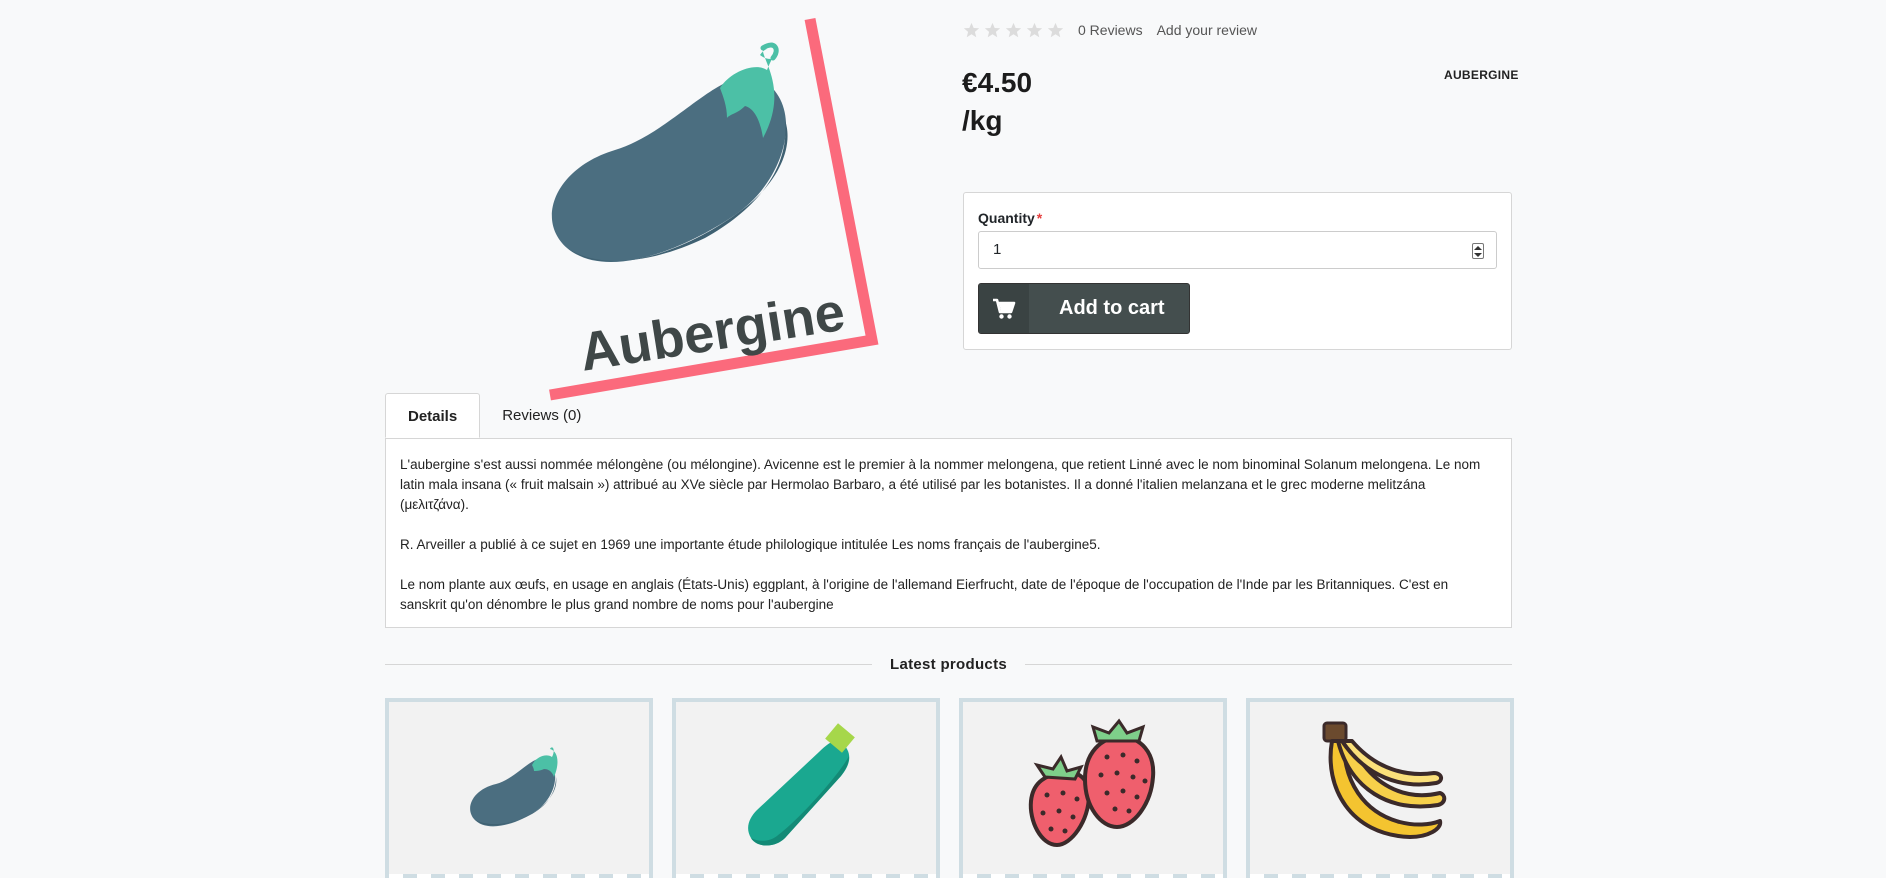 The height and width of the screenshot is (878, 1886). I want to click on price-unit: /kg, so click(982, 120).